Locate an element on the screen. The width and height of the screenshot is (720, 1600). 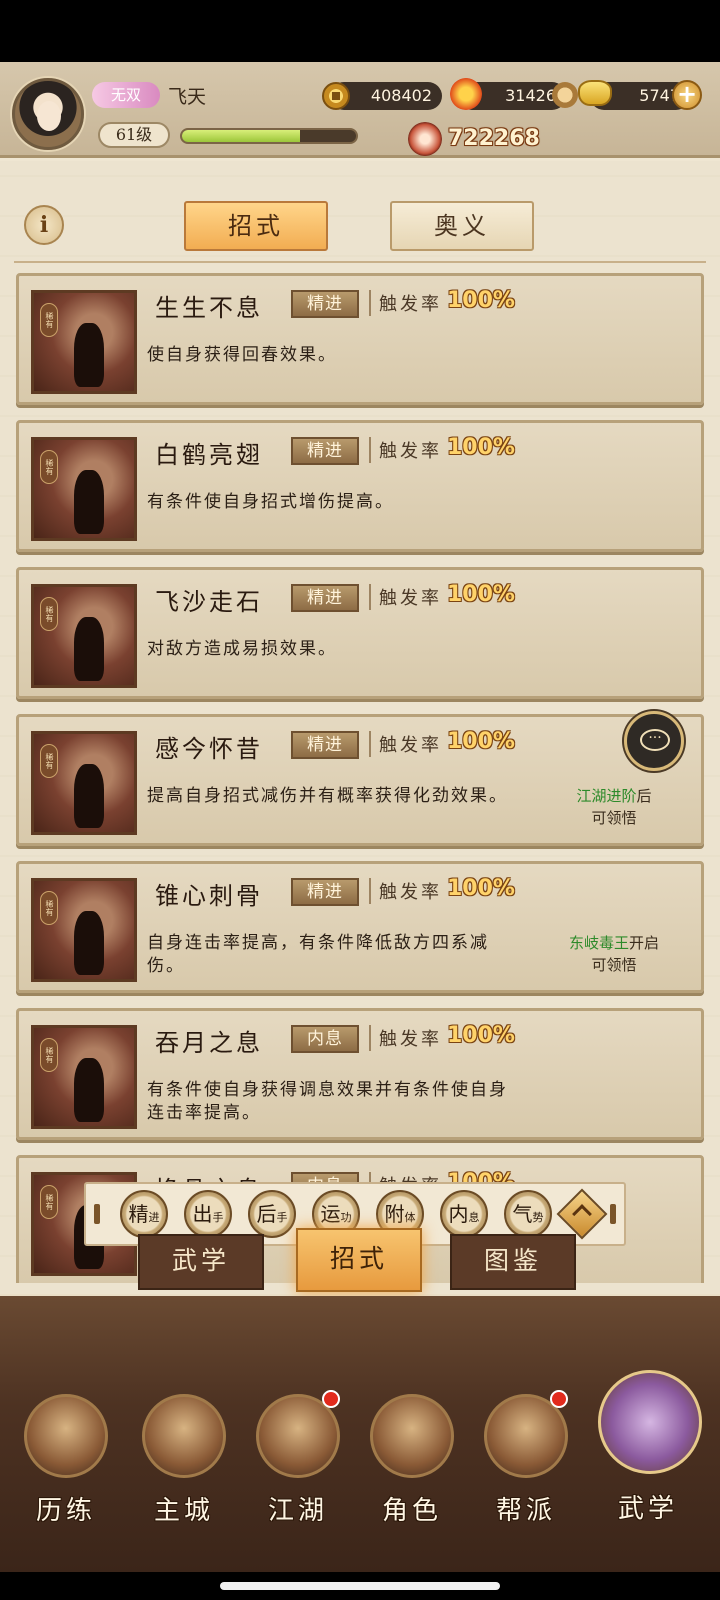
skill-description: 有条件使自身获得调息效果并有条件使自身连击率提高。 is located at coordinates (327, 1101).